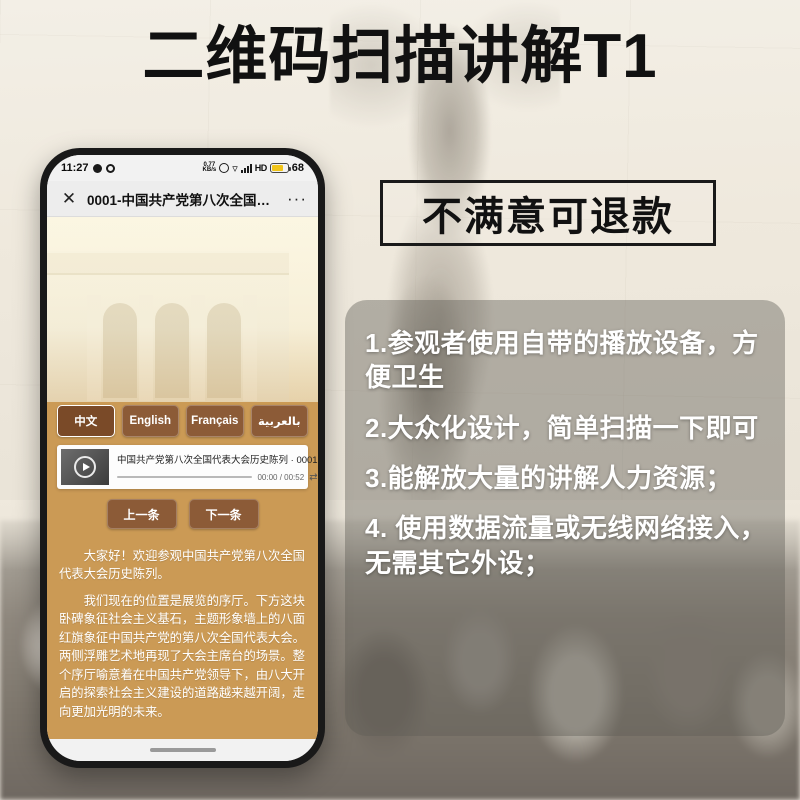 The image size is (800, 800). Describe the element at coordinates (224, 168) in the screenshot. I see `alarm-icon` at that location.